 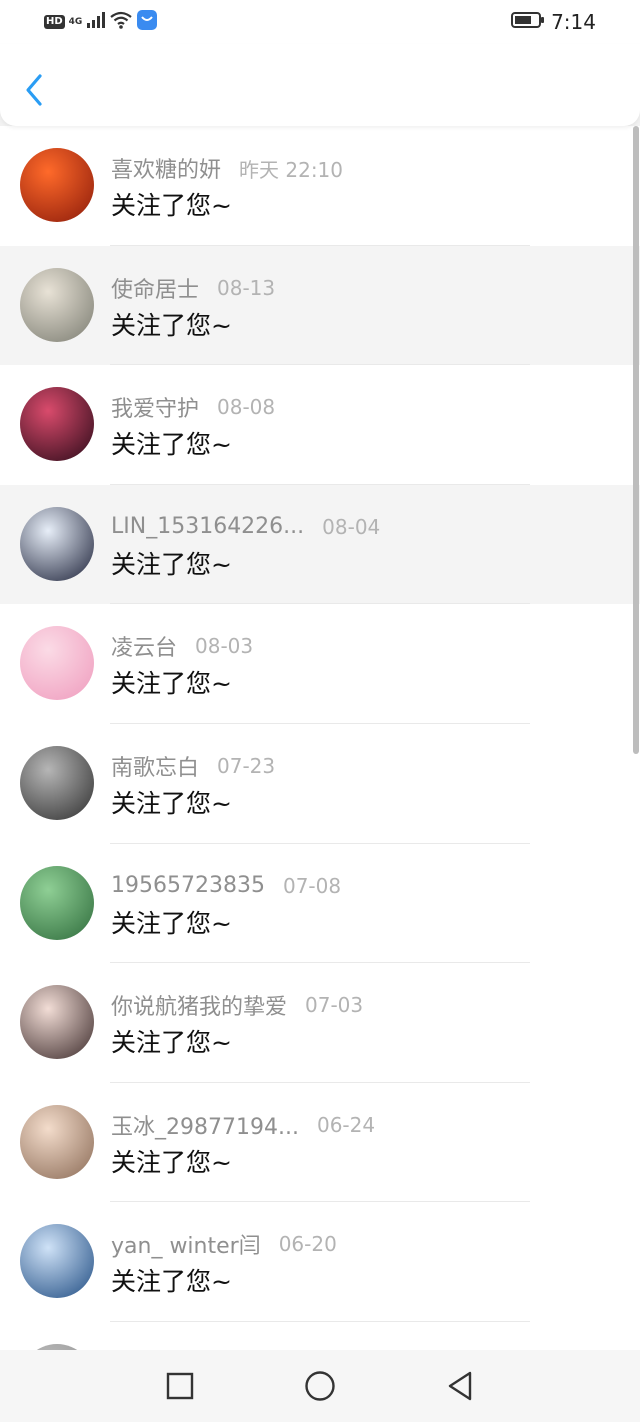 I want to click on app-store-icon, so click(x=147, y=22).